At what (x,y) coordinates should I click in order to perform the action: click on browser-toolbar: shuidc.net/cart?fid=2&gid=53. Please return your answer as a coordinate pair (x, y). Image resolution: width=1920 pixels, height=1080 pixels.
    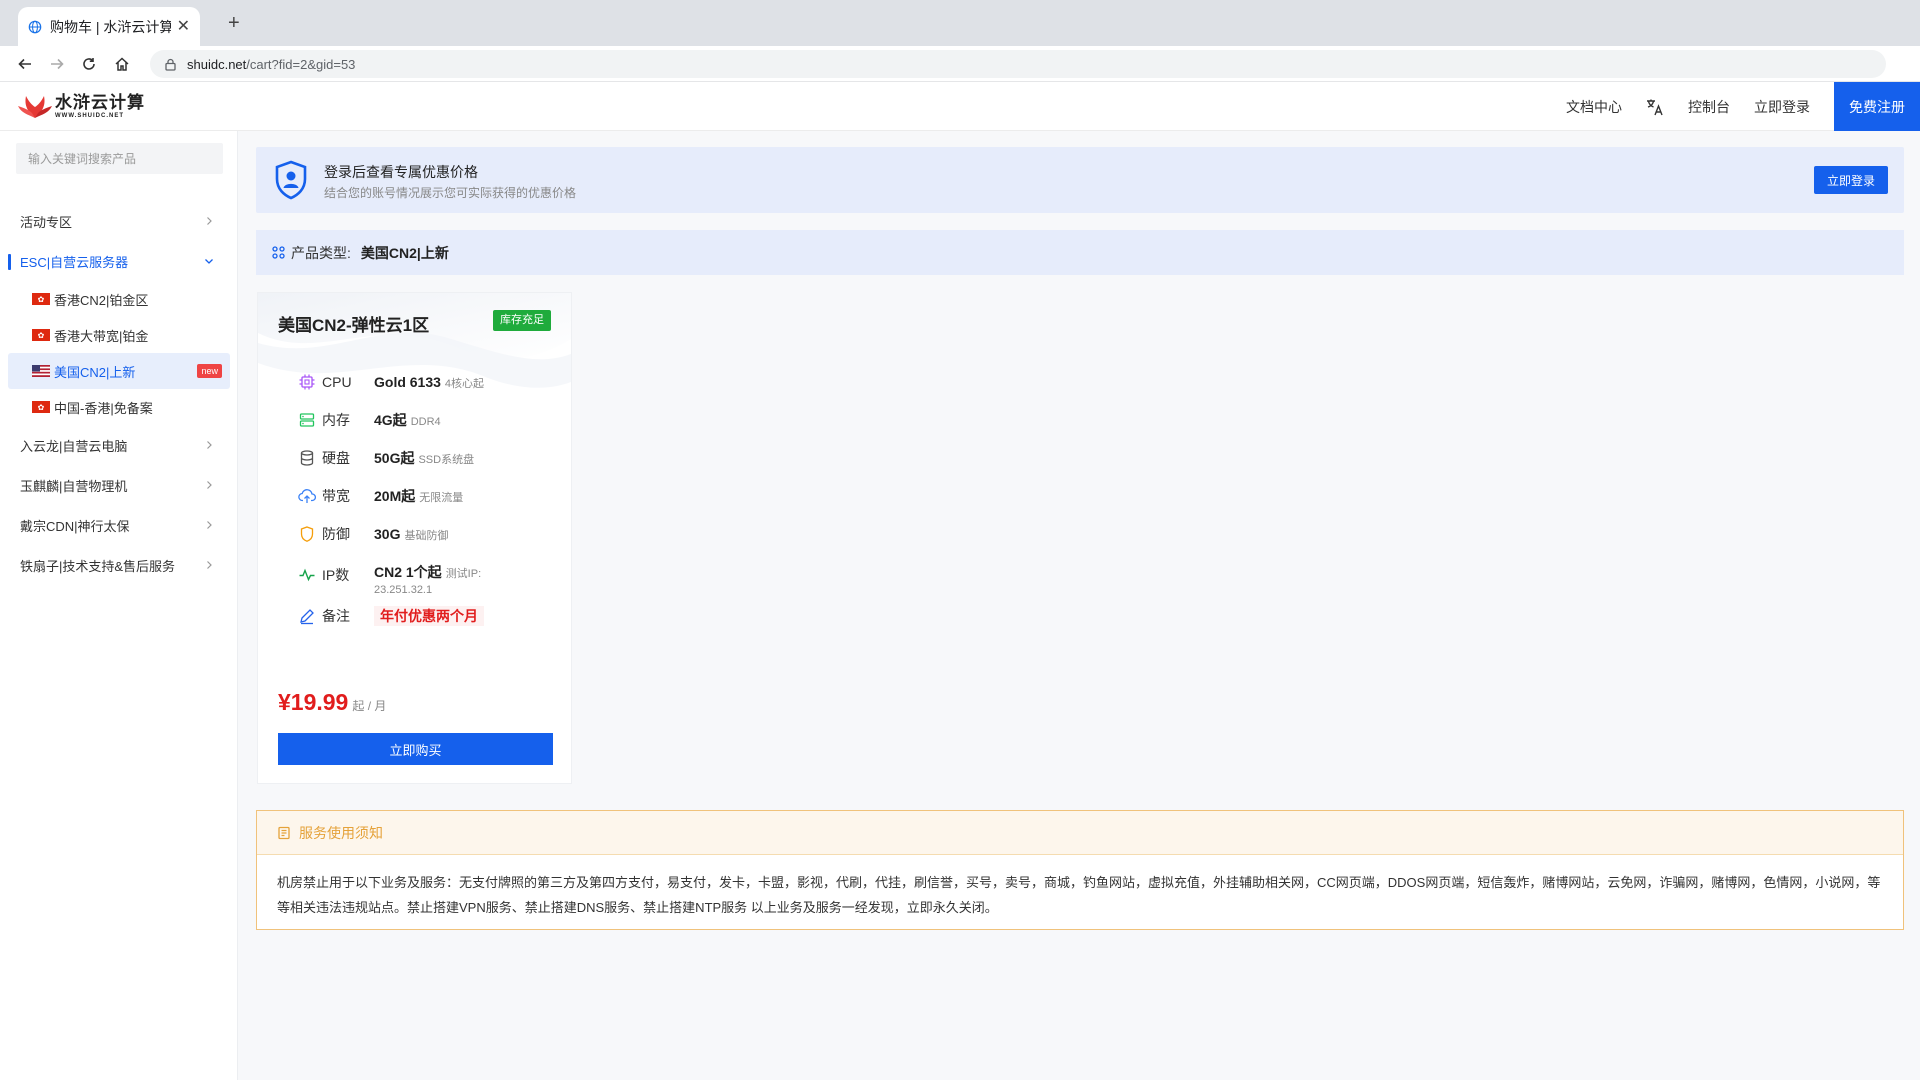
    Looking at the image, I should click on (960, 64).